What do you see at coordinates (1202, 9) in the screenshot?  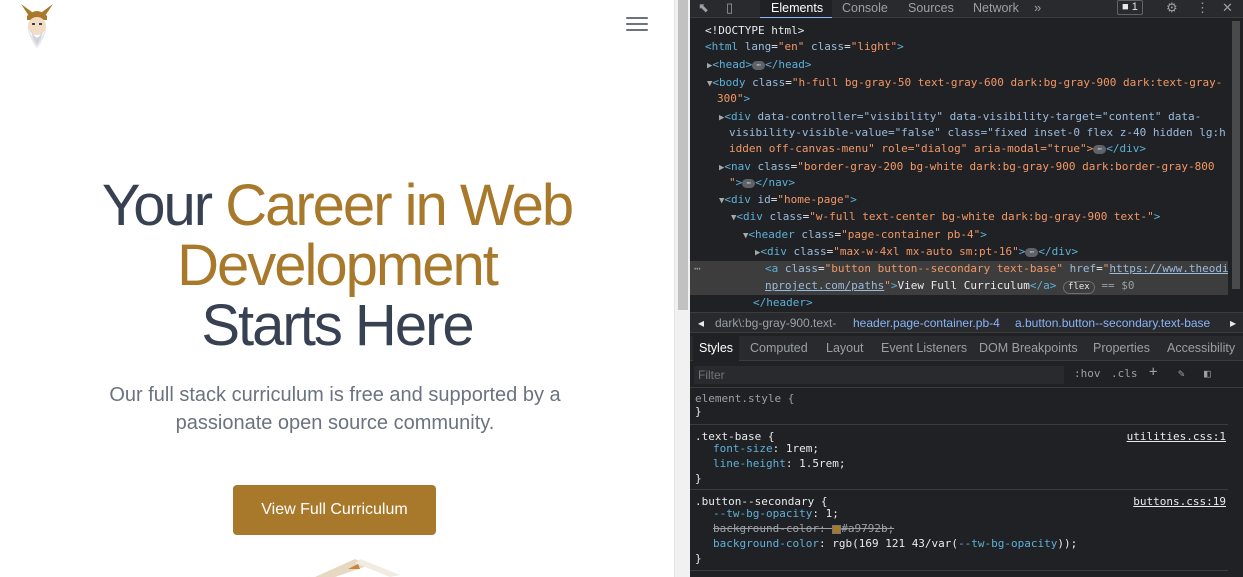 I see `more-options-icon: ⋮` at bounding box center [1202, 9].